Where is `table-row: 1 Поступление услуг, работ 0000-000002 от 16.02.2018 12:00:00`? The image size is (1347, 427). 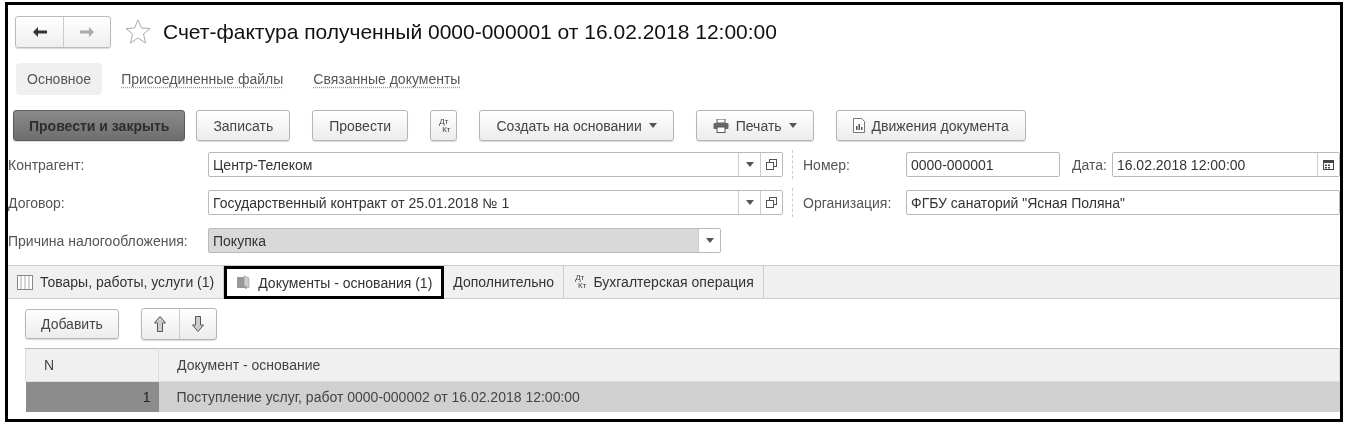 table-row: 1 Поступление услуг, работ 0000-000002 от 16.02.2018 12:00:00 is located at coordinates (682, 396).